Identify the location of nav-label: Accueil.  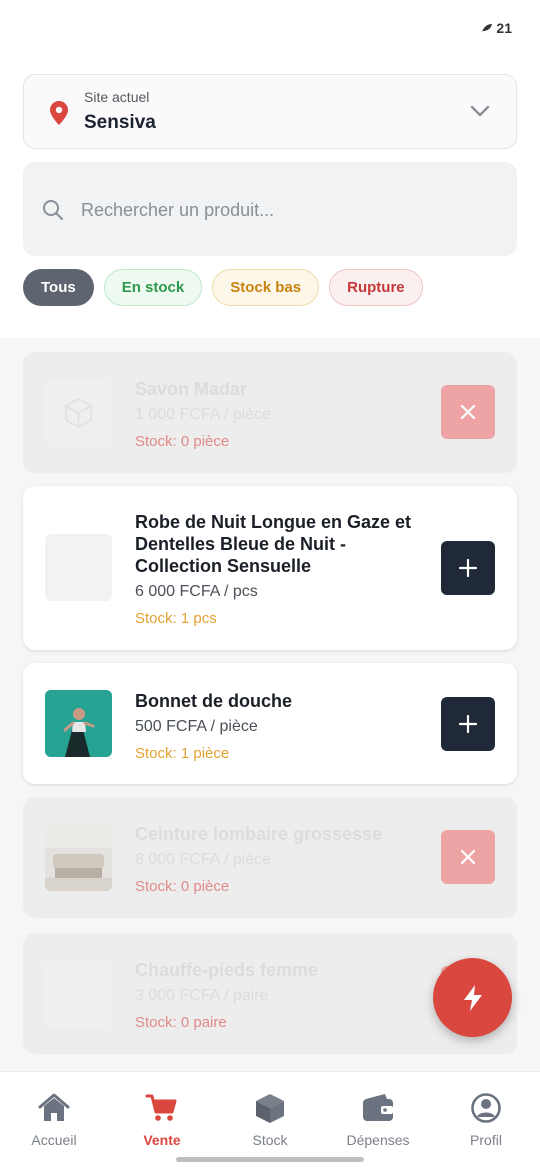
(54, 1140).